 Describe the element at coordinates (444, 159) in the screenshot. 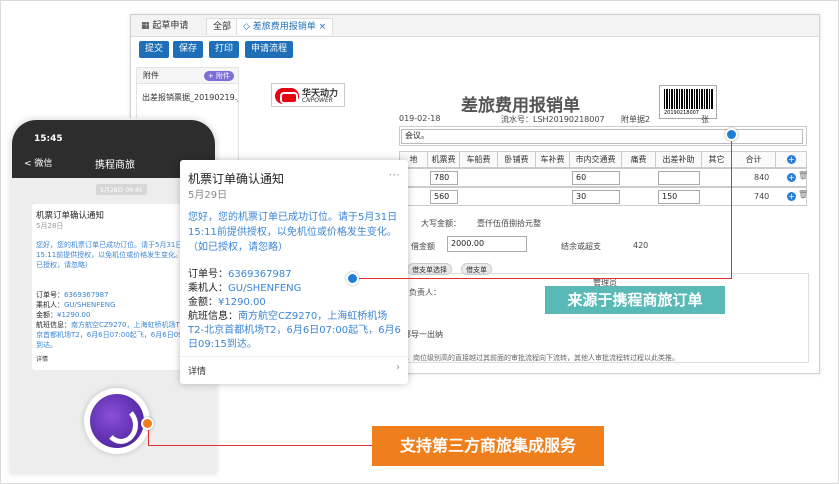

I see `col-plane: 机票费` at that location.